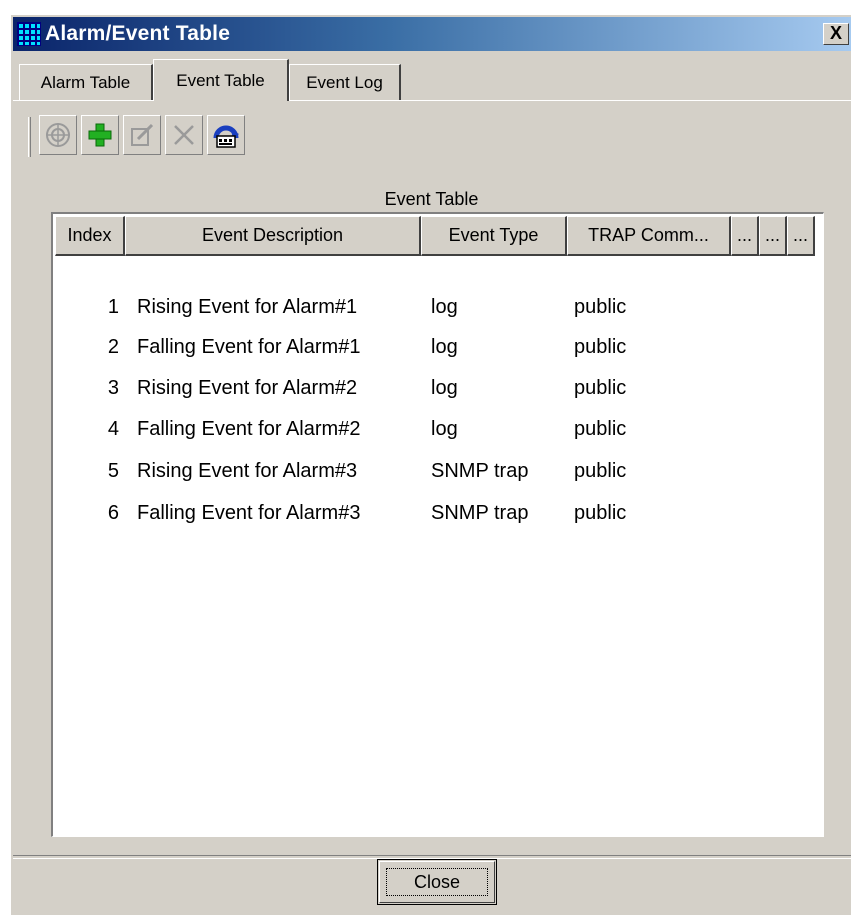  I want to click on close-button-face: Close, so click(437, 882).